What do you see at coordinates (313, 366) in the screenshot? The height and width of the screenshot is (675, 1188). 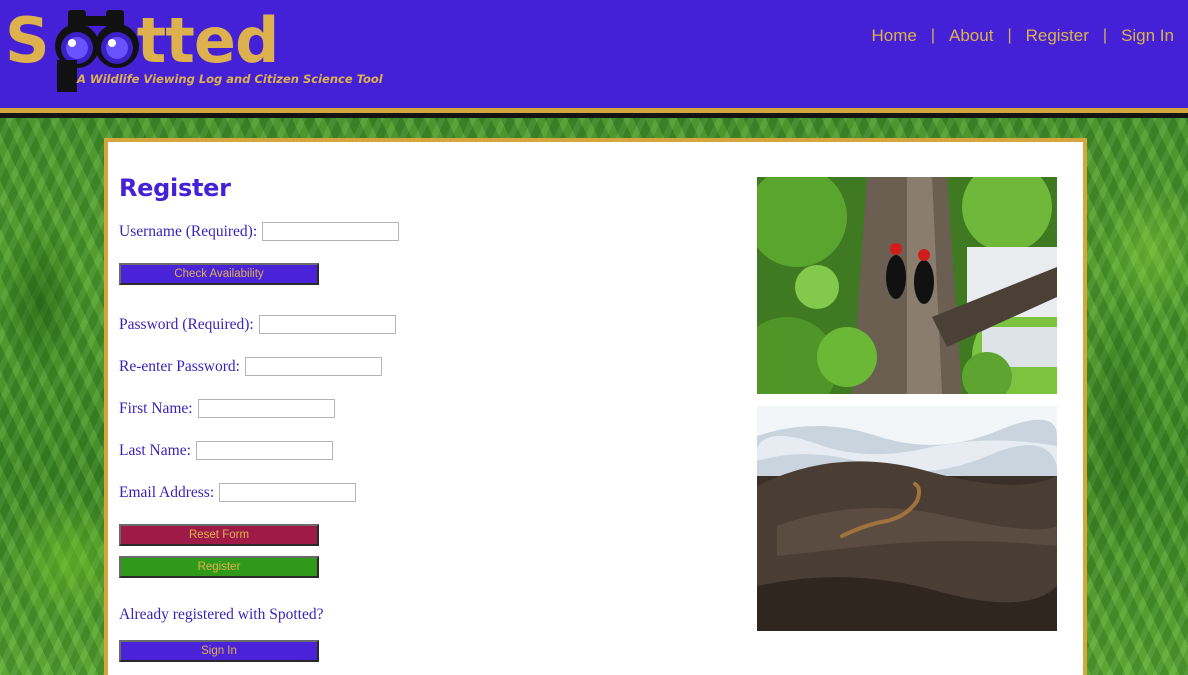 I see `reenter-password-input` at bounding box center [313, 366].